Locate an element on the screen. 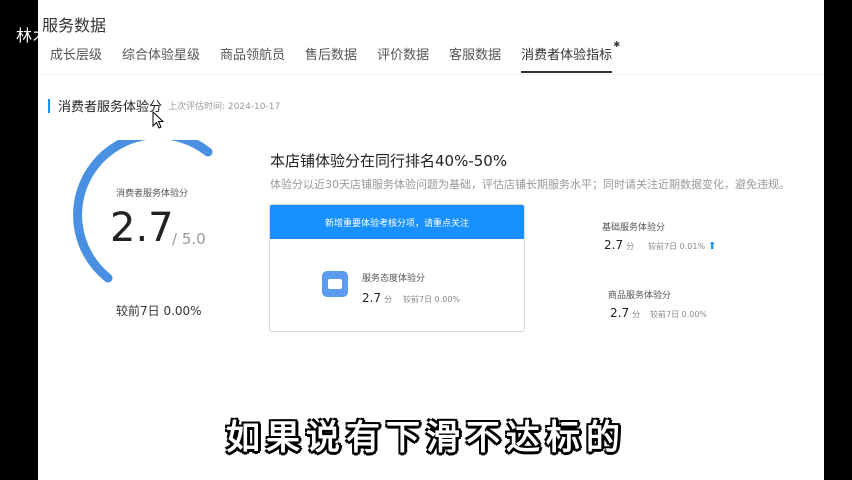  new-marker-icon: ✱ is located at coordinates (617, 44).